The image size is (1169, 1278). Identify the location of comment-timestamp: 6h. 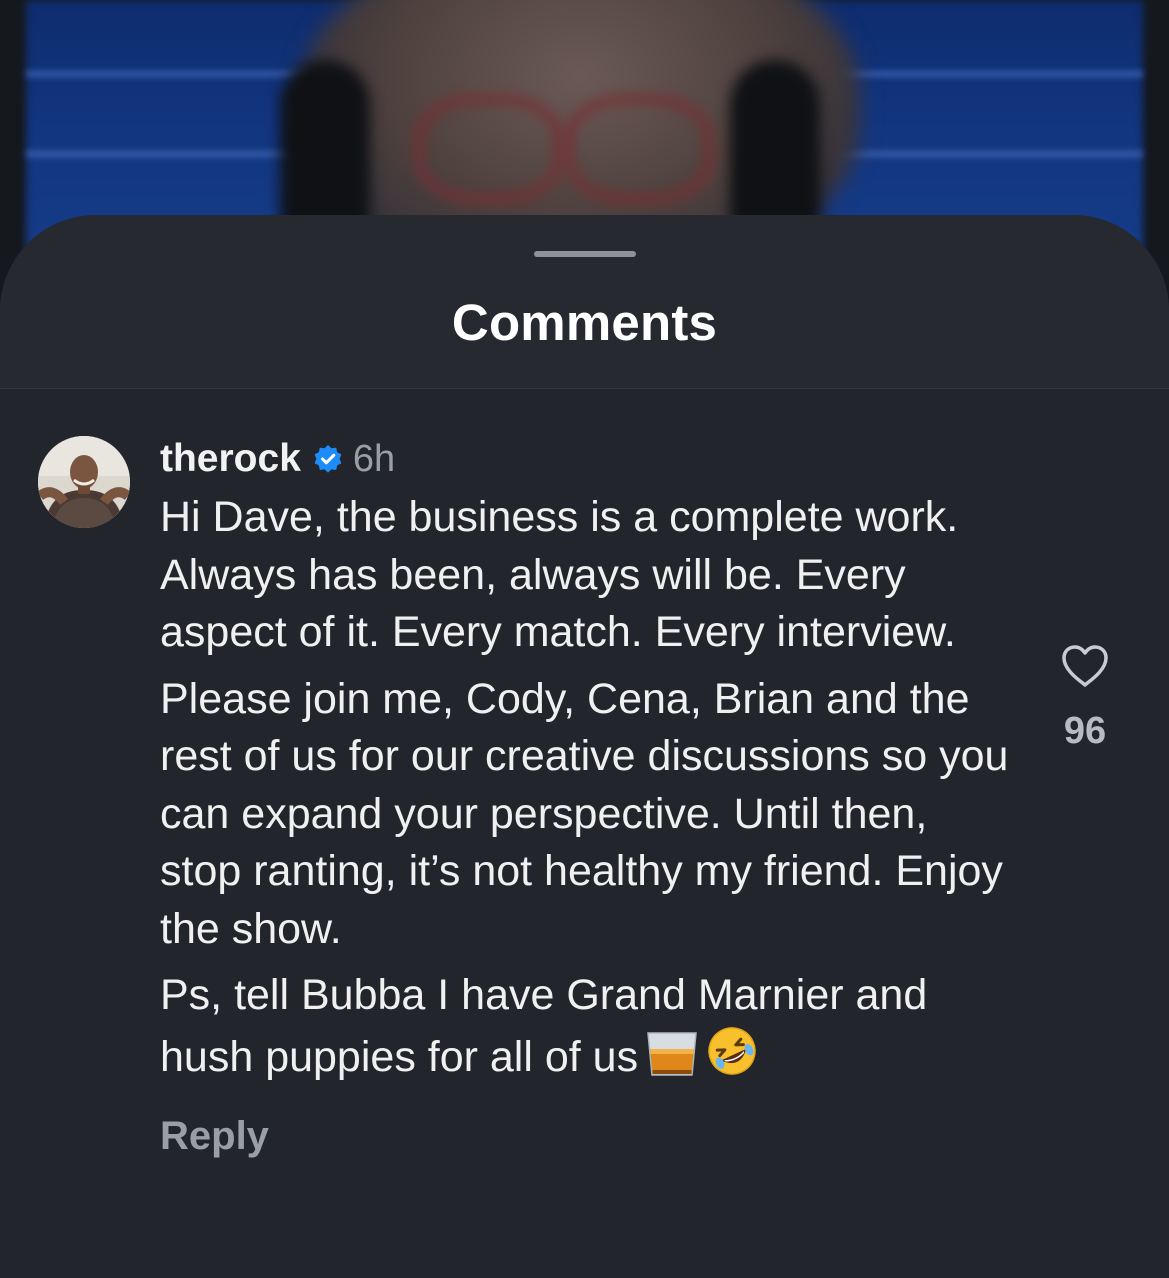
(374, 458).